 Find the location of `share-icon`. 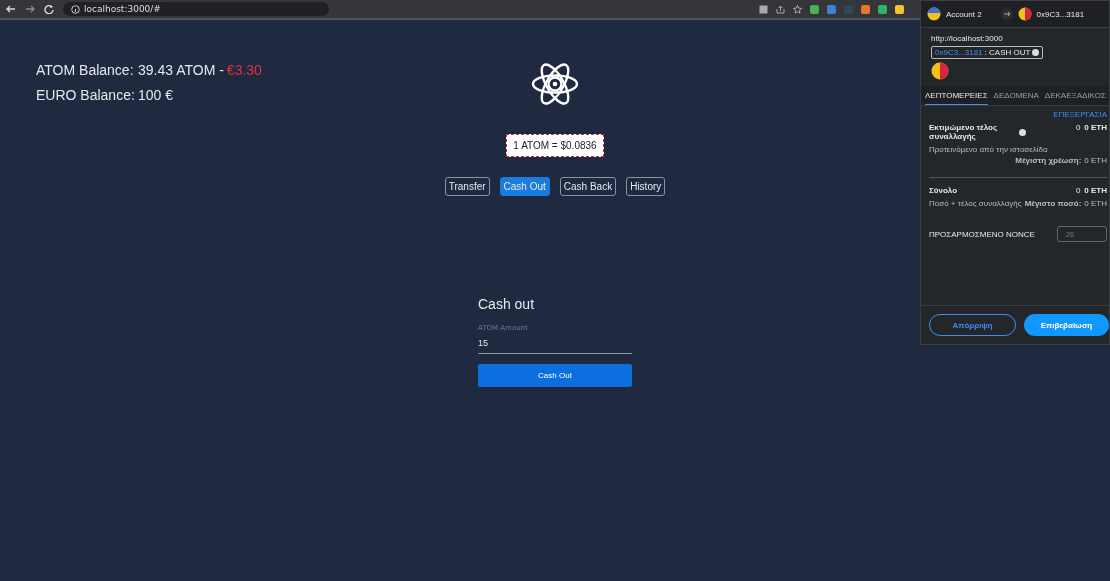

share-icon is located at coordinates (780, 9).